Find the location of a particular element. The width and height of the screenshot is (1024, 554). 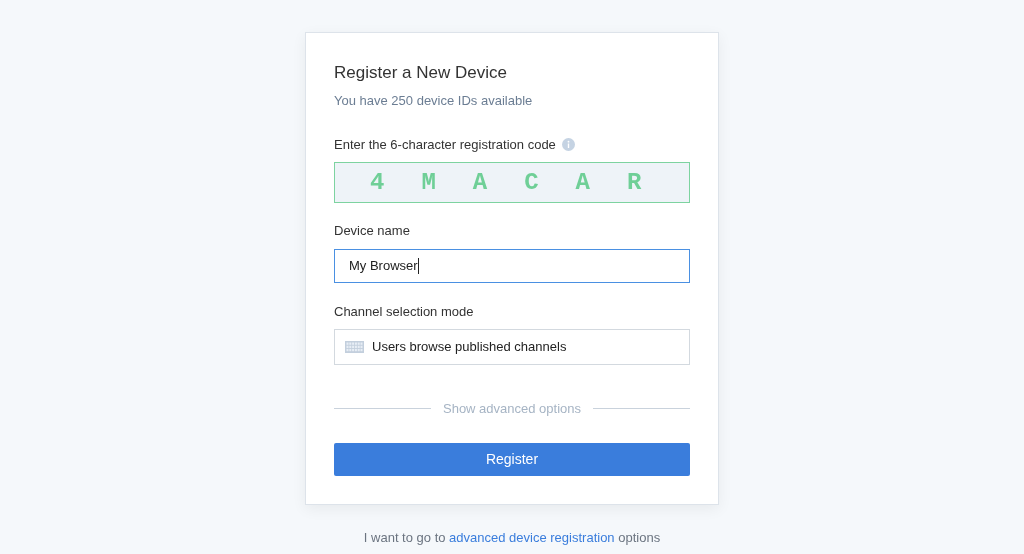

field-label: Device name is located at coordinates (372, 231).